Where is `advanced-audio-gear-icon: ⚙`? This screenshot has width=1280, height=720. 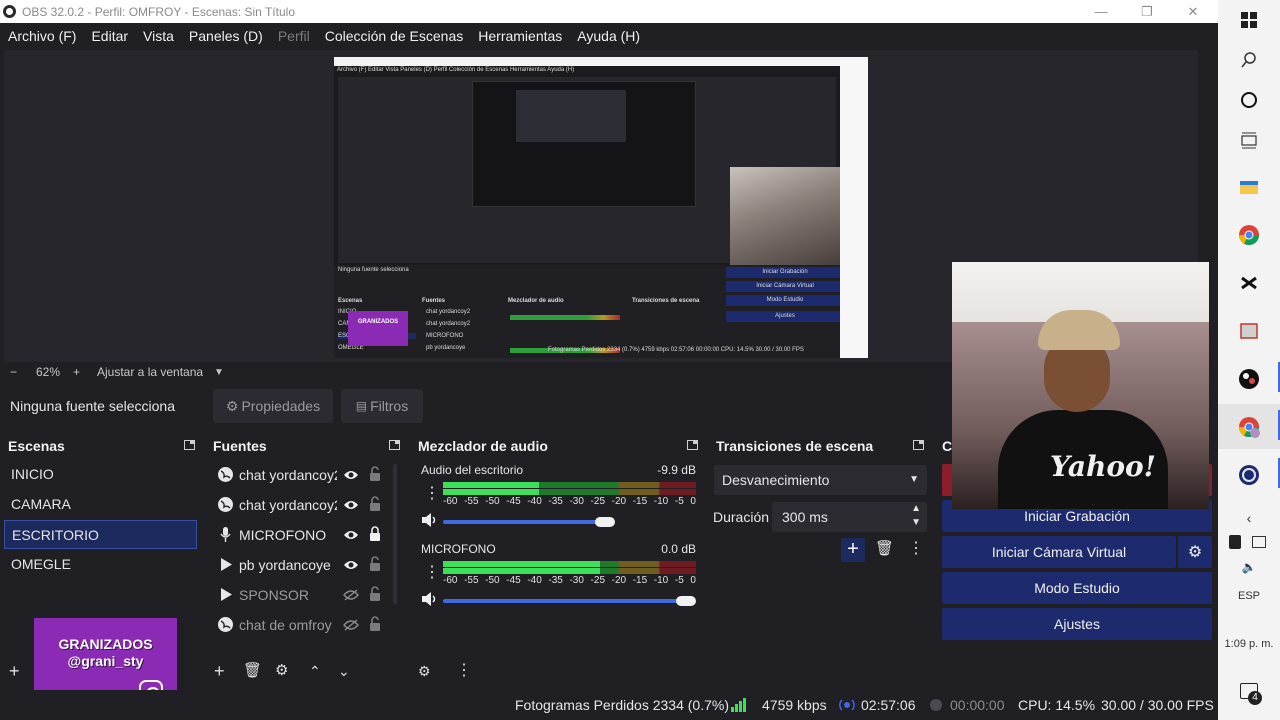
advanced-audio-gear-icon: ⚙ is located at coordinates (424, 671).